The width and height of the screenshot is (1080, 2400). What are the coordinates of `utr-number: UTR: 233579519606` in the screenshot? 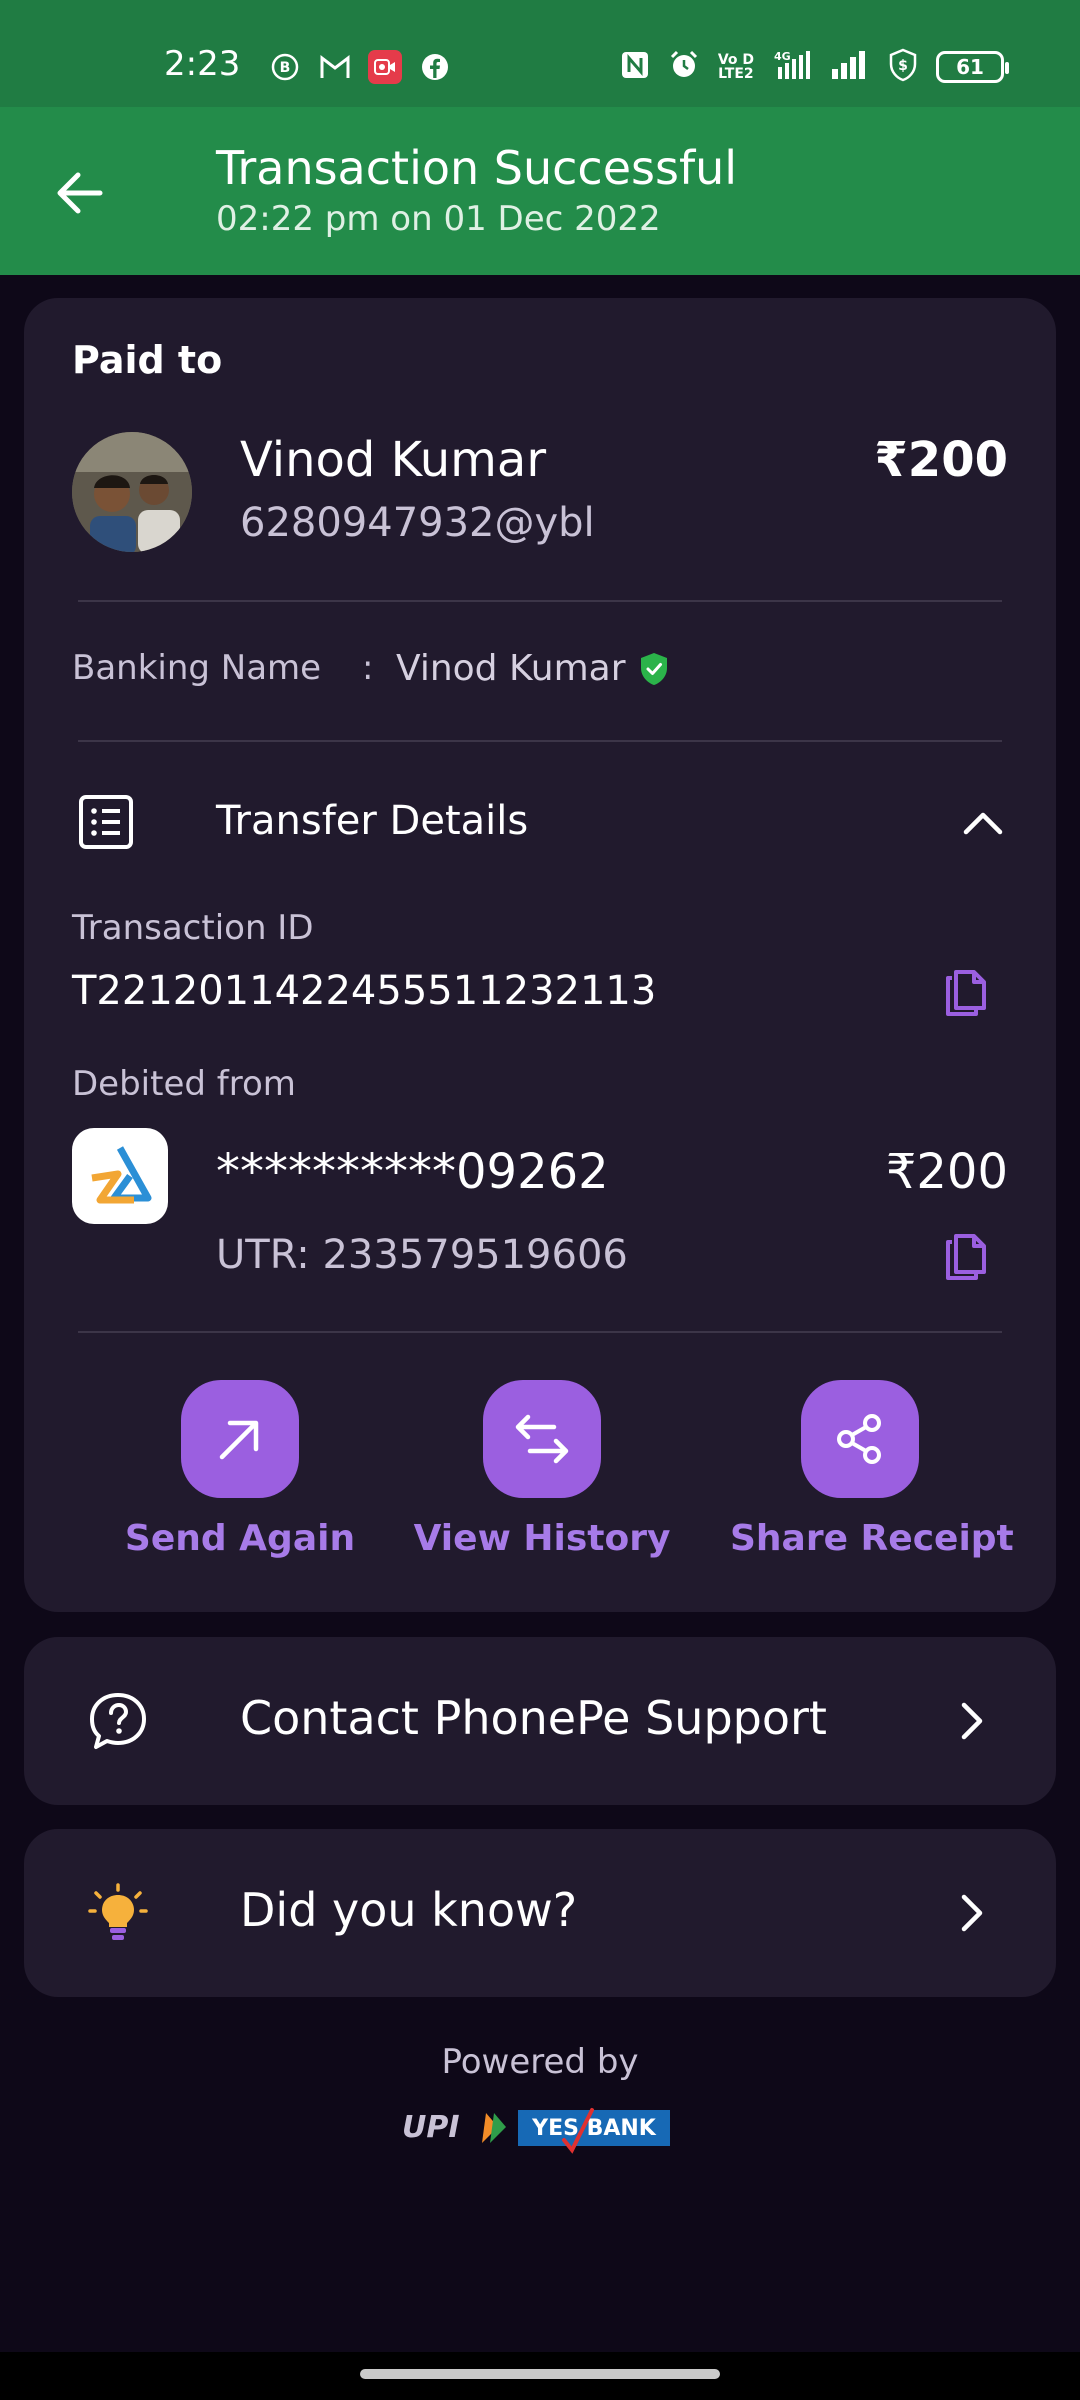 It's located at (422, 1255).